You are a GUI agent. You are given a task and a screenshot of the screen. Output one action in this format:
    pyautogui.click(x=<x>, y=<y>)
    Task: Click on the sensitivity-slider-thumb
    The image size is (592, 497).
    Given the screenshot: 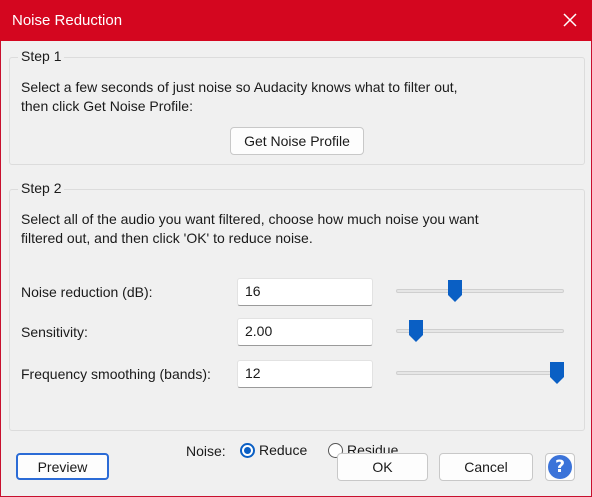 What is the action you would take?
    pyautogui.click(x=416, y=331)
    